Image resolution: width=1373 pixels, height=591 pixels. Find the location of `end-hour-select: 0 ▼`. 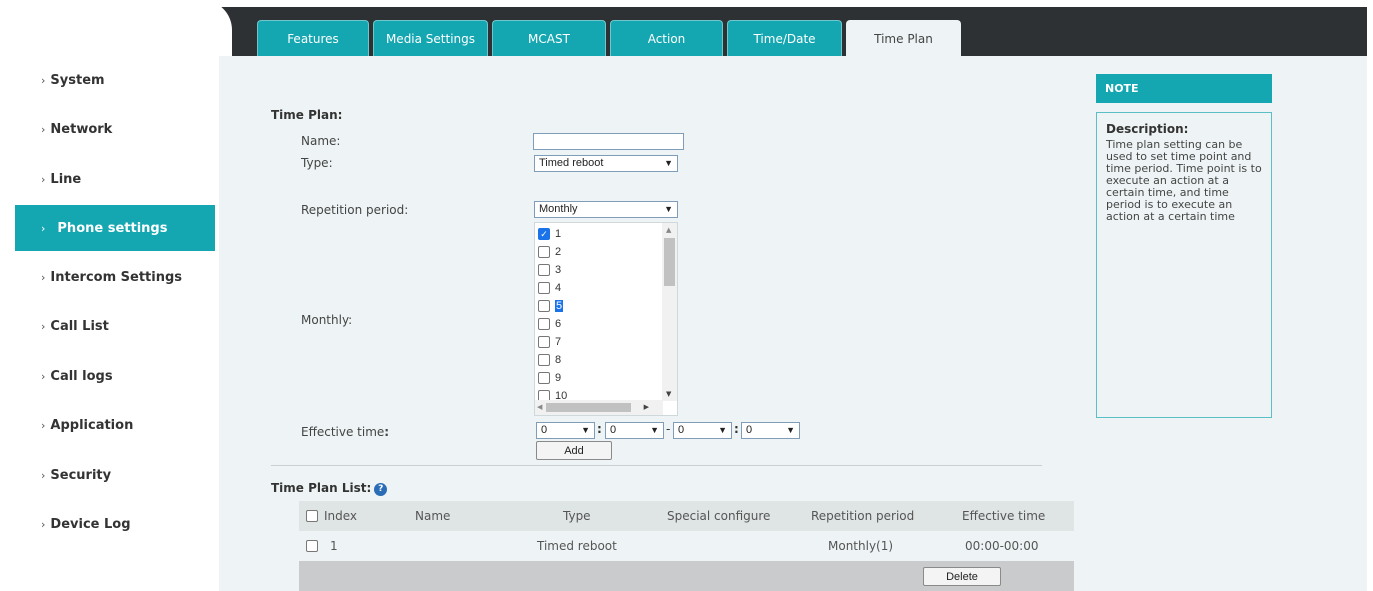

end-hour-select: 0 ▼ is located at coordinates (702, 430).